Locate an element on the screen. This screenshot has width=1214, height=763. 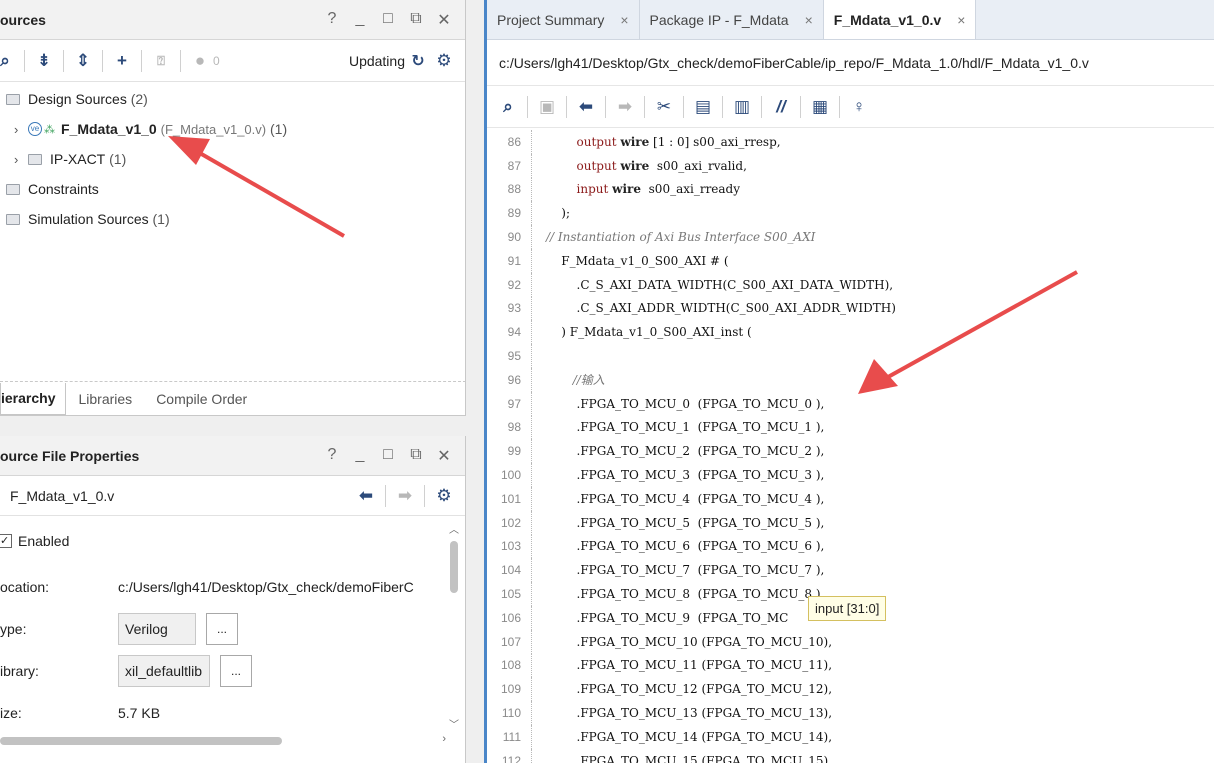
code-line: 104 .FPGA_TO_MCU_7 (FPGA_TO_MCU_7 ), is located at coordinates (850, 570).